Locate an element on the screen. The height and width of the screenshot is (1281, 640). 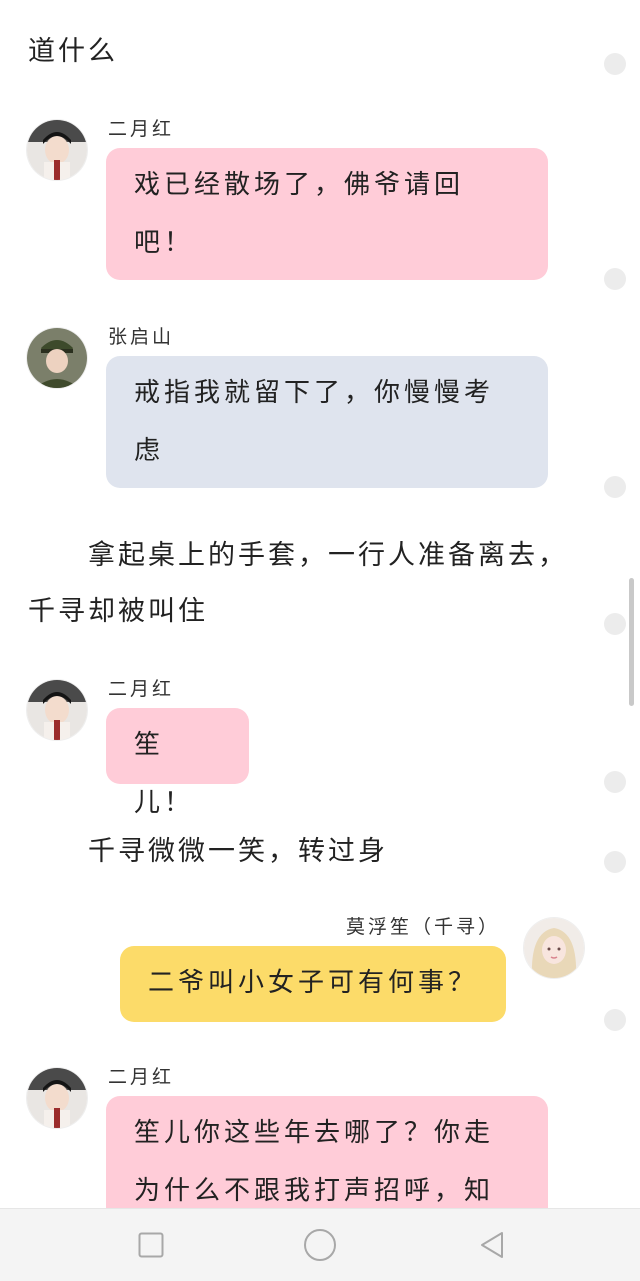
message-line: 戒指我就留下了，你慢慢考 is located at coordinates (314, 393).